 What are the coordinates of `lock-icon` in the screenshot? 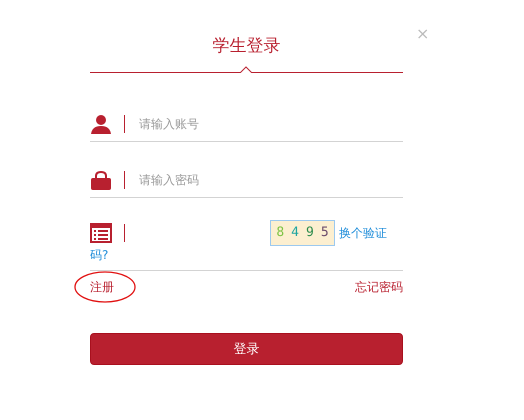 It's located at (101, 180).